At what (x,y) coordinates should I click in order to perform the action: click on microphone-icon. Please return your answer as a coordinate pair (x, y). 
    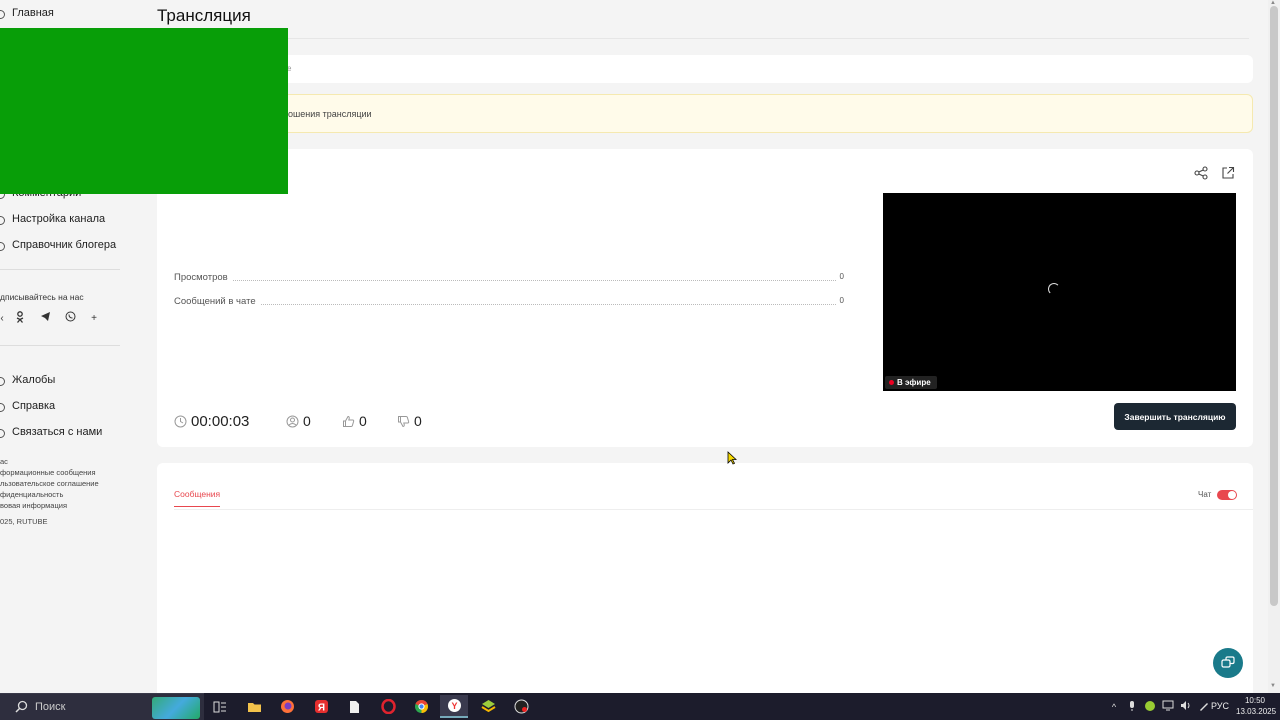
    Looking at the image, I should click on (1132, 707).